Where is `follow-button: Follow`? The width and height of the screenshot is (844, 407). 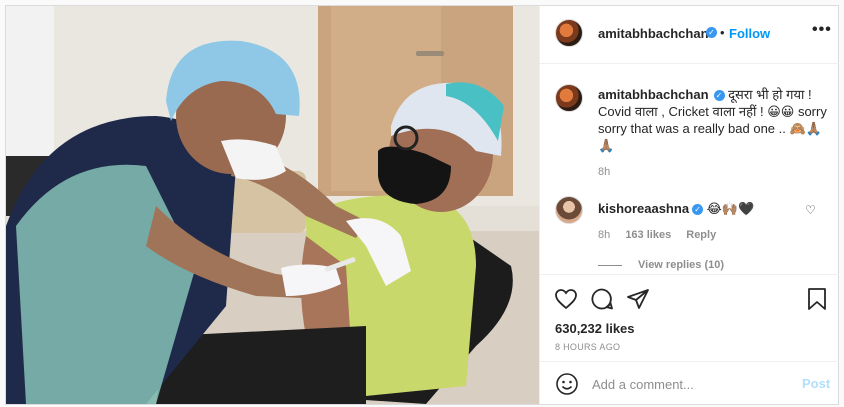
follow-button: Follow is located at coordinates (749, 33).